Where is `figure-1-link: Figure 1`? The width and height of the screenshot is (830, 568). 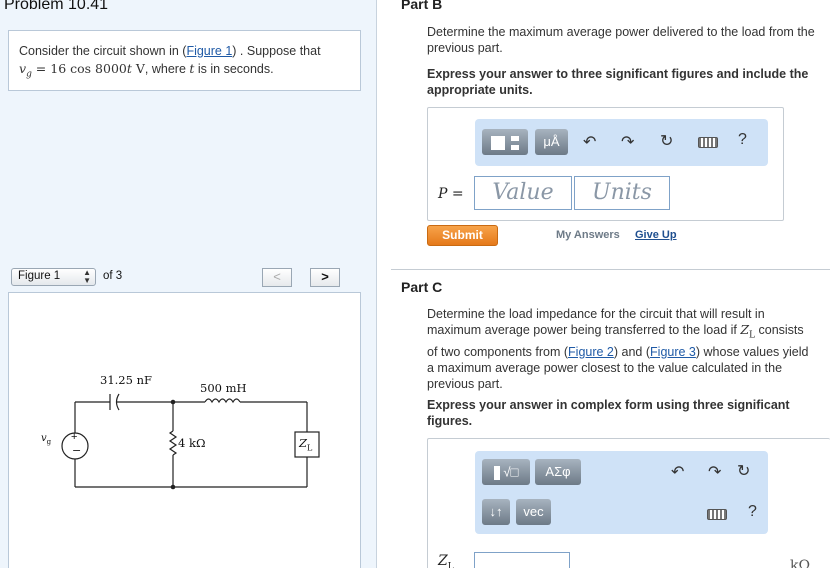 figure-1-link: Figure 1 is located at coordinates (209, 51).